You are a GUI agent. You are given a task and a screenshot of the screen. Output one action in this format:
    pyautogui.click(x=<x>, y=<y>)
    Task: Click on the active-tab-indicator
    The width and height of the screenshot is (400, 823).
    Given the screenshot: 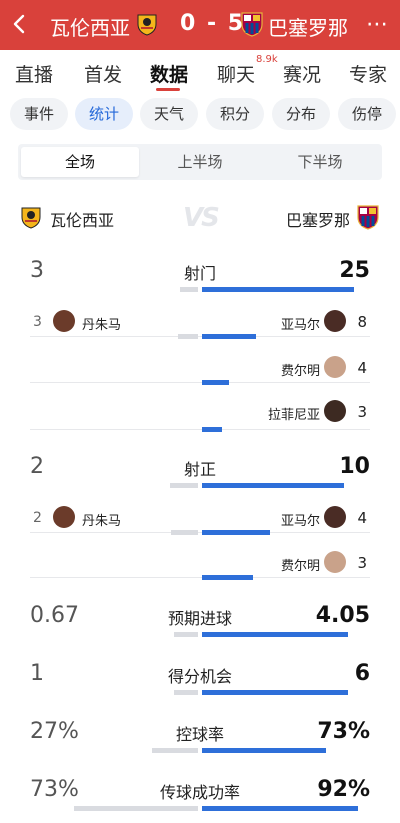 What is the action you would take?
    pyautogui.click(x=168, y=89)
    